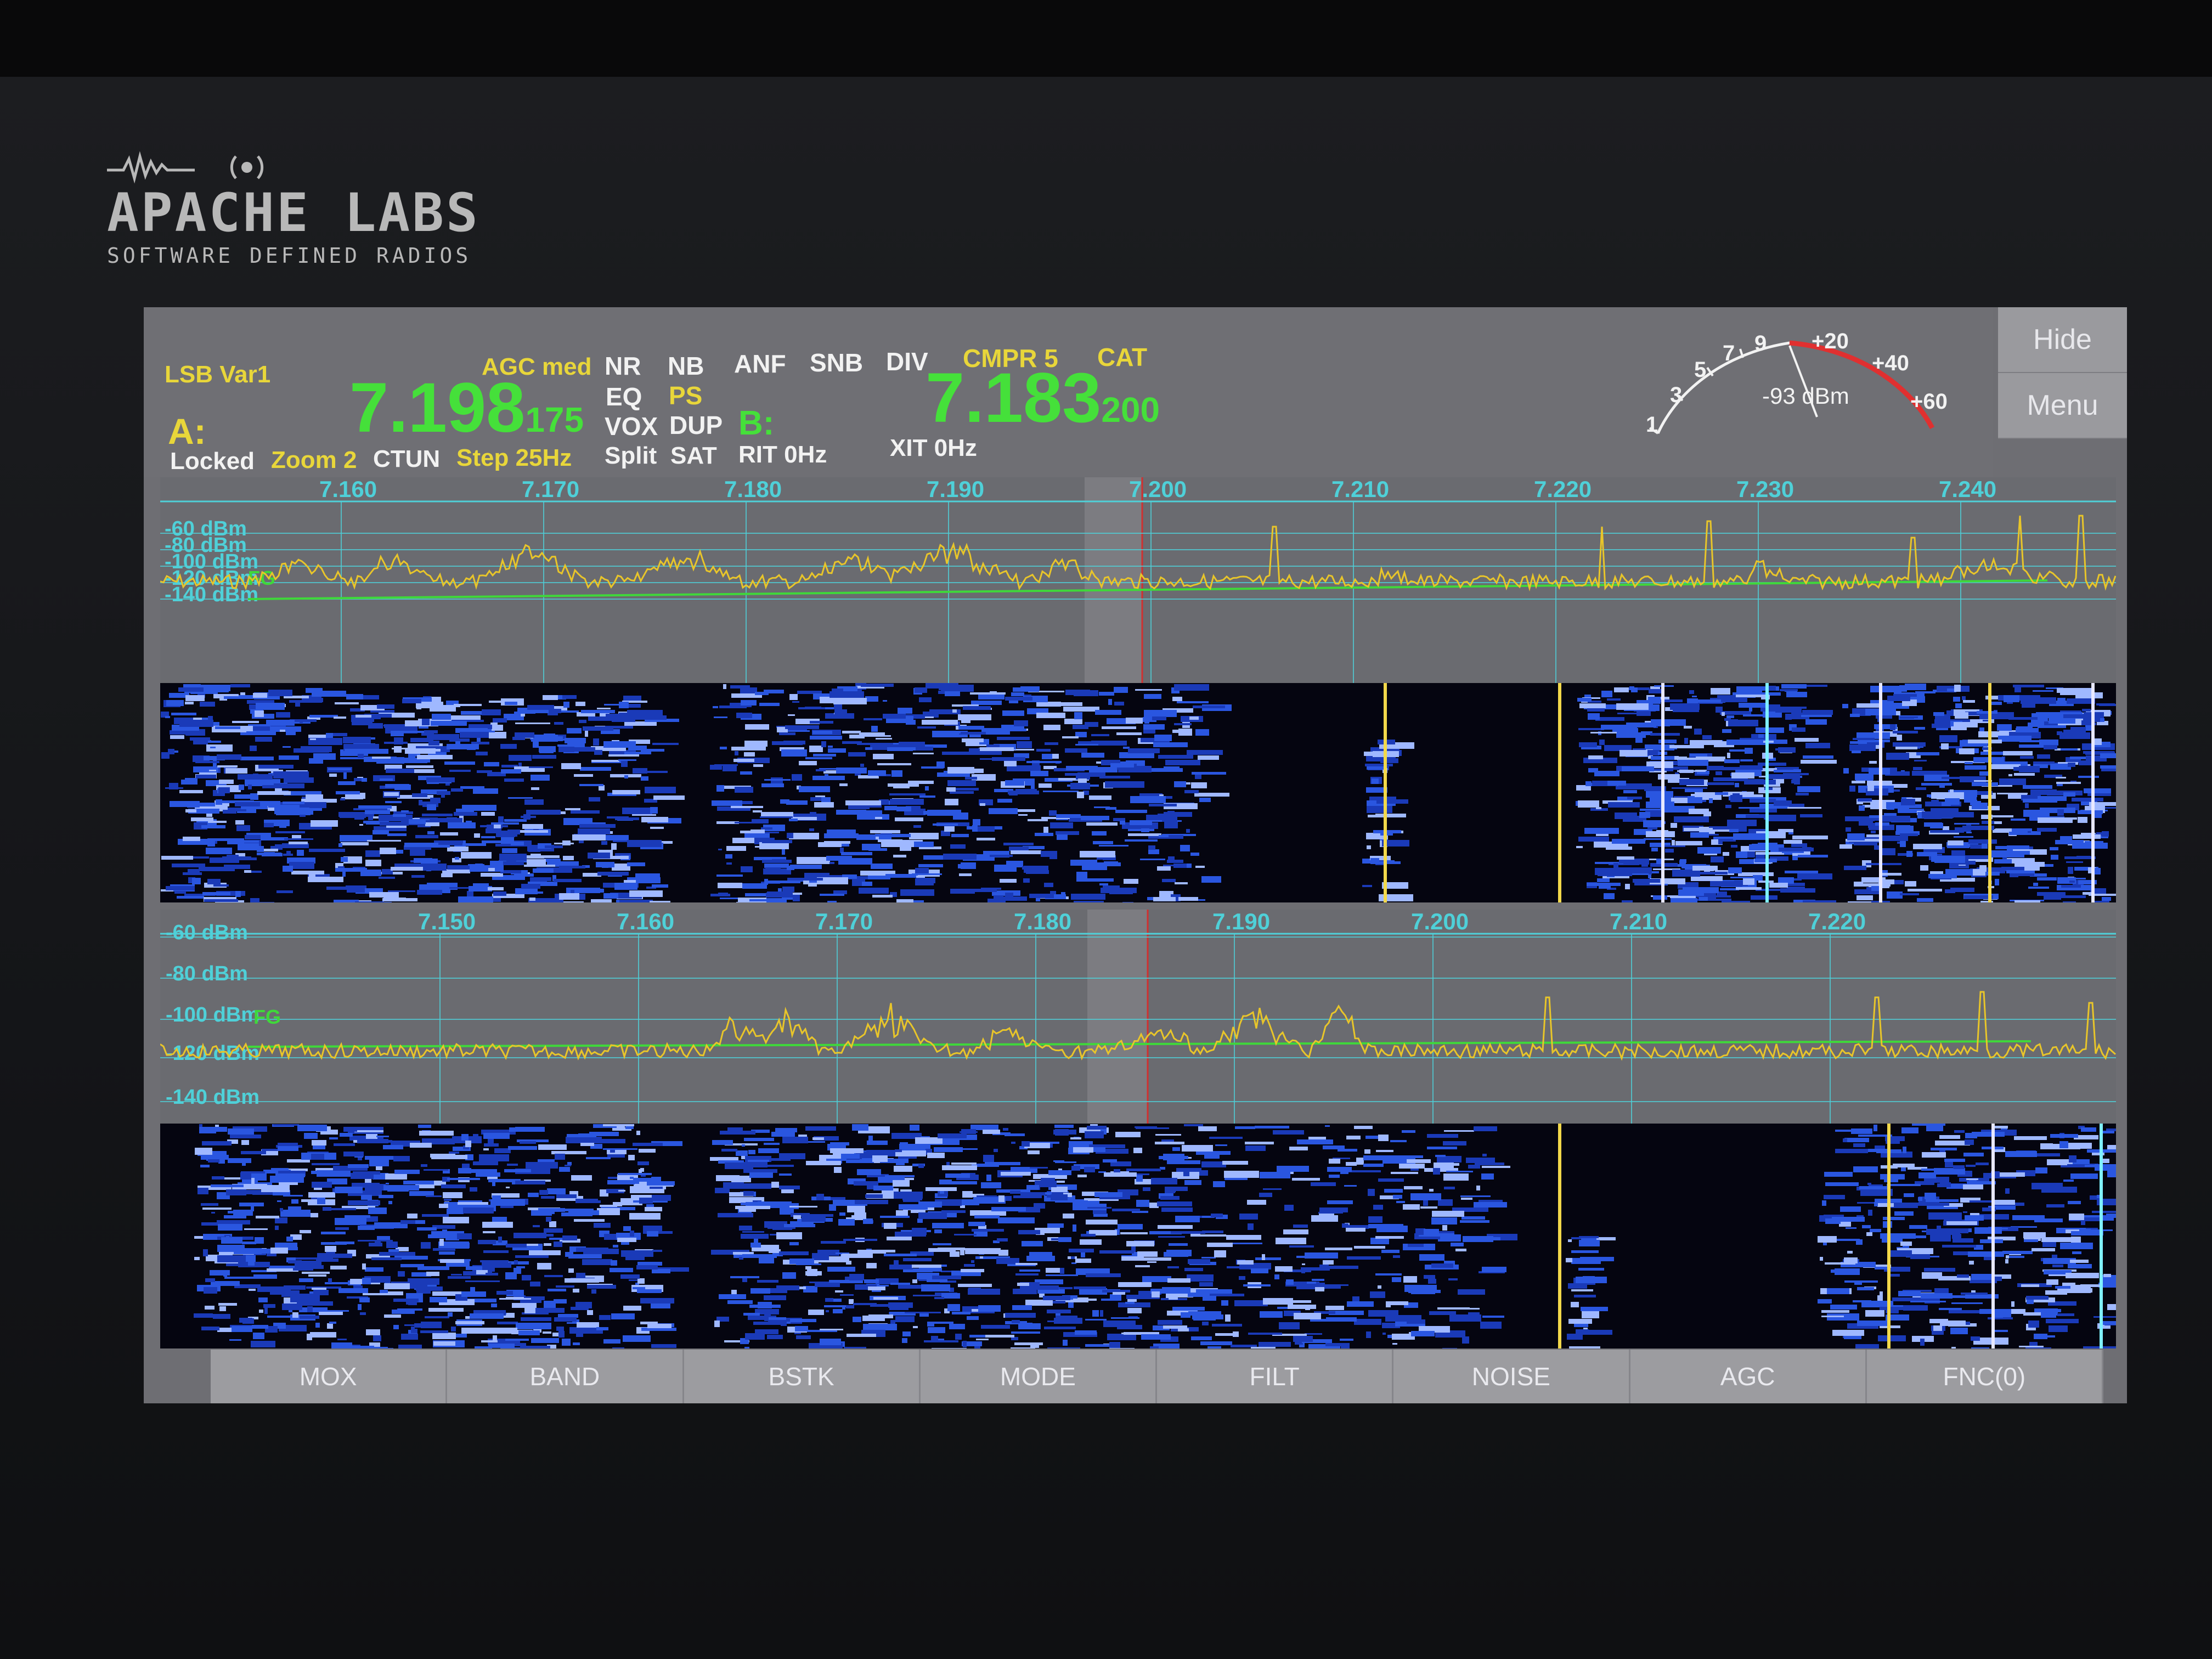 This screenshot has height=1659, width=2212. What do you see at coordinates (802, 1376) in the screenshot?
I see `bstk-button: BSTK` at bounding box center [802, 1376].